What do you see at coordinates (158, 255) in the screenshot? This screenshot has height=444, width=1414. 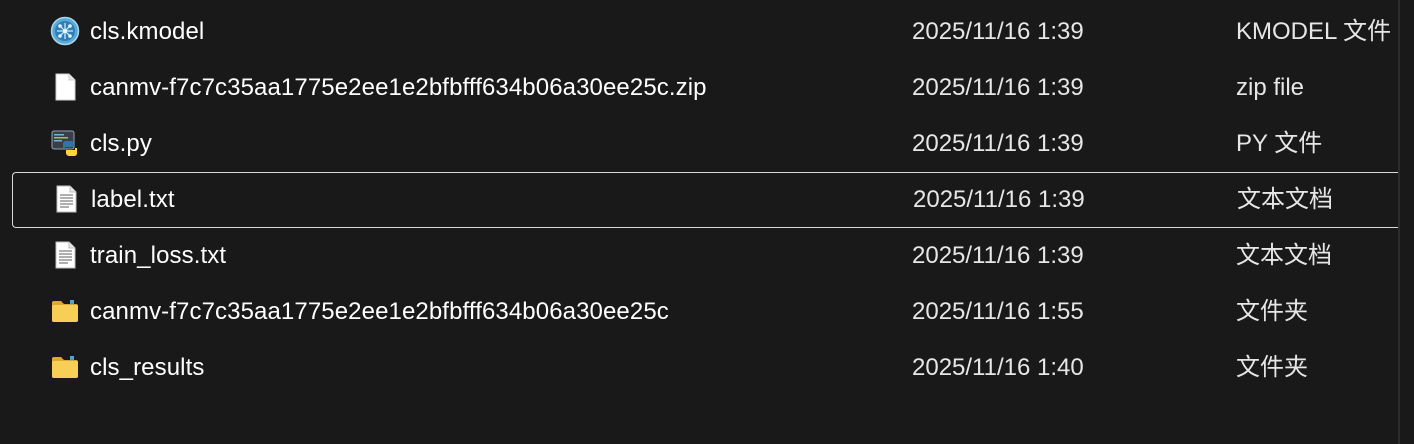 I see `file-name: train_loss.txt` at bounding box center [158, 255].